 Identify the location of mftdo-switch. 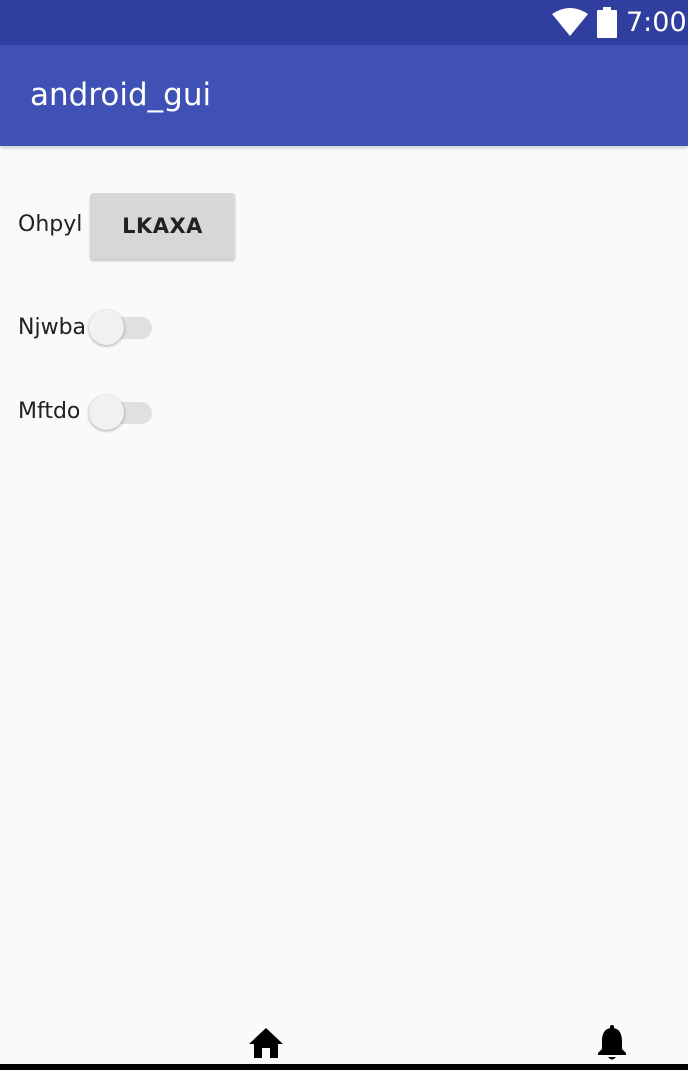
(121, 413).